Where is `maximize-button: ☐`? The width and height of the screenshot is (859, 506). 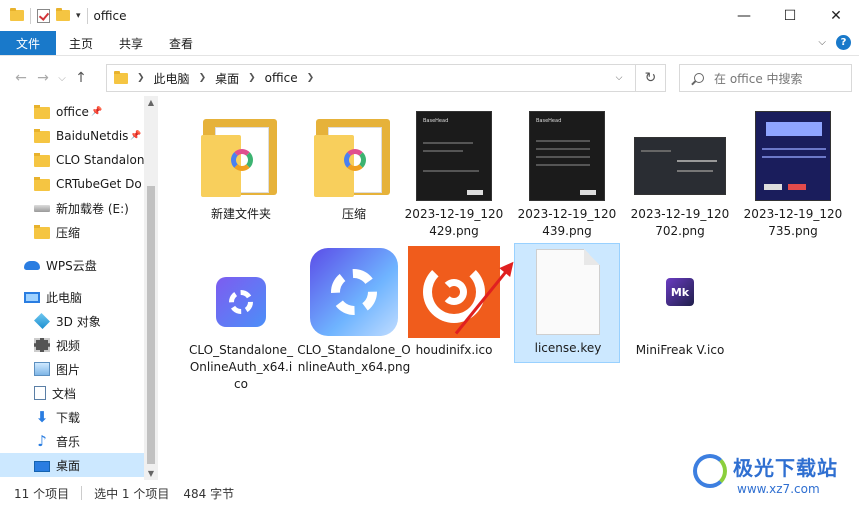 maximize-button: ☐ is located at coordinates (790, 15).